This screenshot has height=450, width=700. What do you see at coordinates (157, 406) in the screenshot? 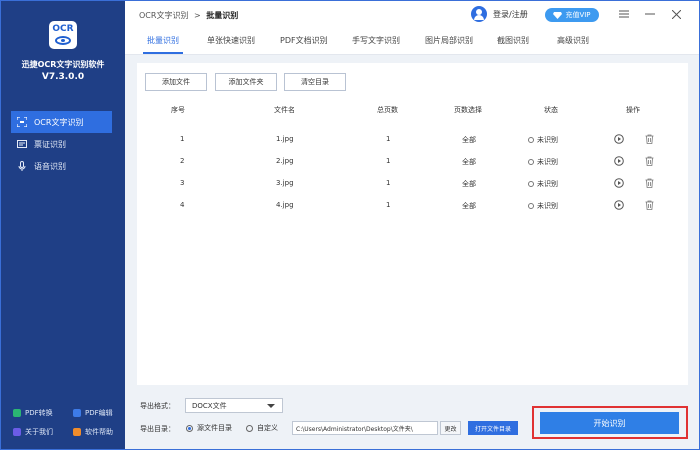
I see `export-format-label: 导出格式：` at bounding box center [157, 406].